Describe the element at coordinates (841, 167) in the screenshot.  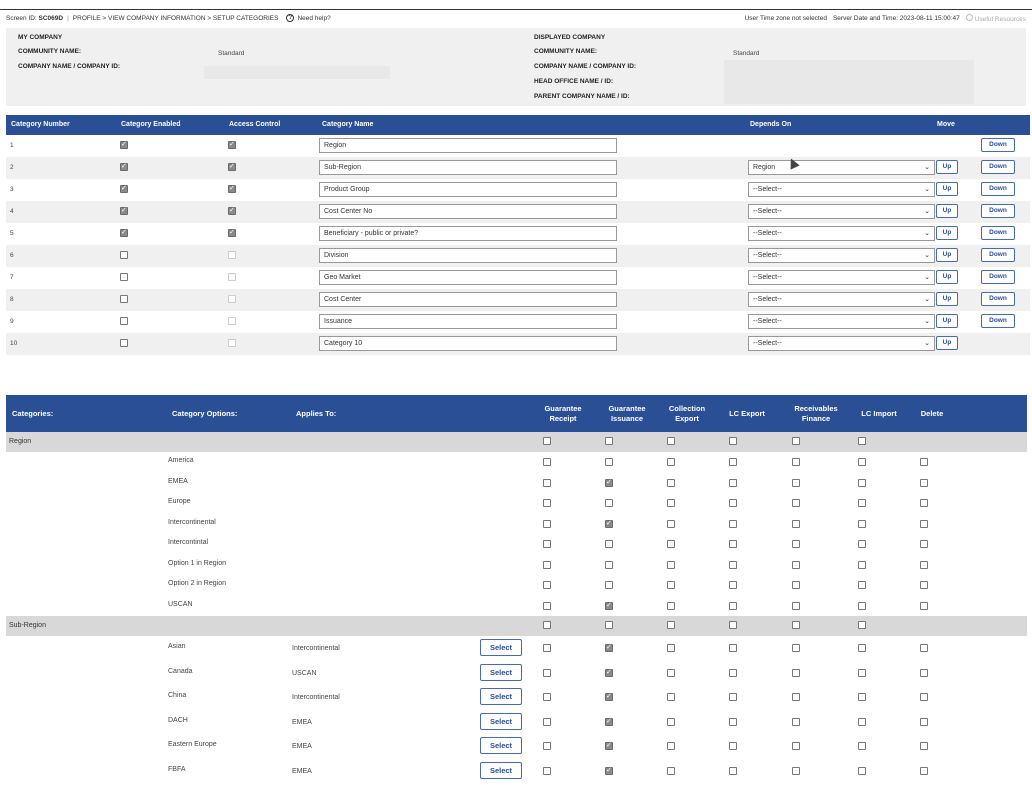
I see `depends-on-select: Region ⌄` at that location.